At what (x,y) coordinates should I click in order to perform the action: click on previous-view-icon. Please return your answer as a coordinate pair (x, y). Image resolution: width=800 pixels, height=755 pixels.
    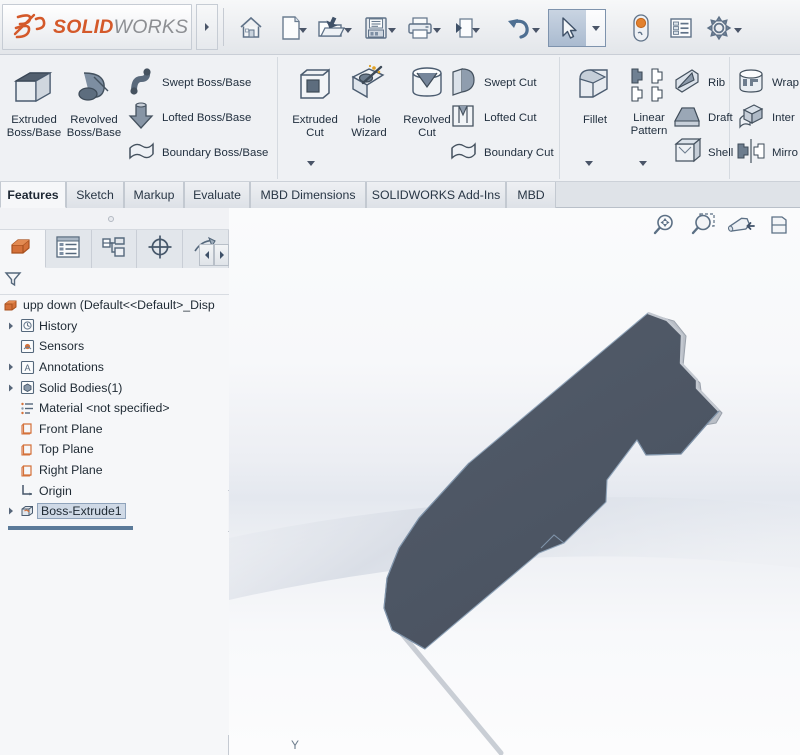
    Looking at the image, I should click on (741, 227).